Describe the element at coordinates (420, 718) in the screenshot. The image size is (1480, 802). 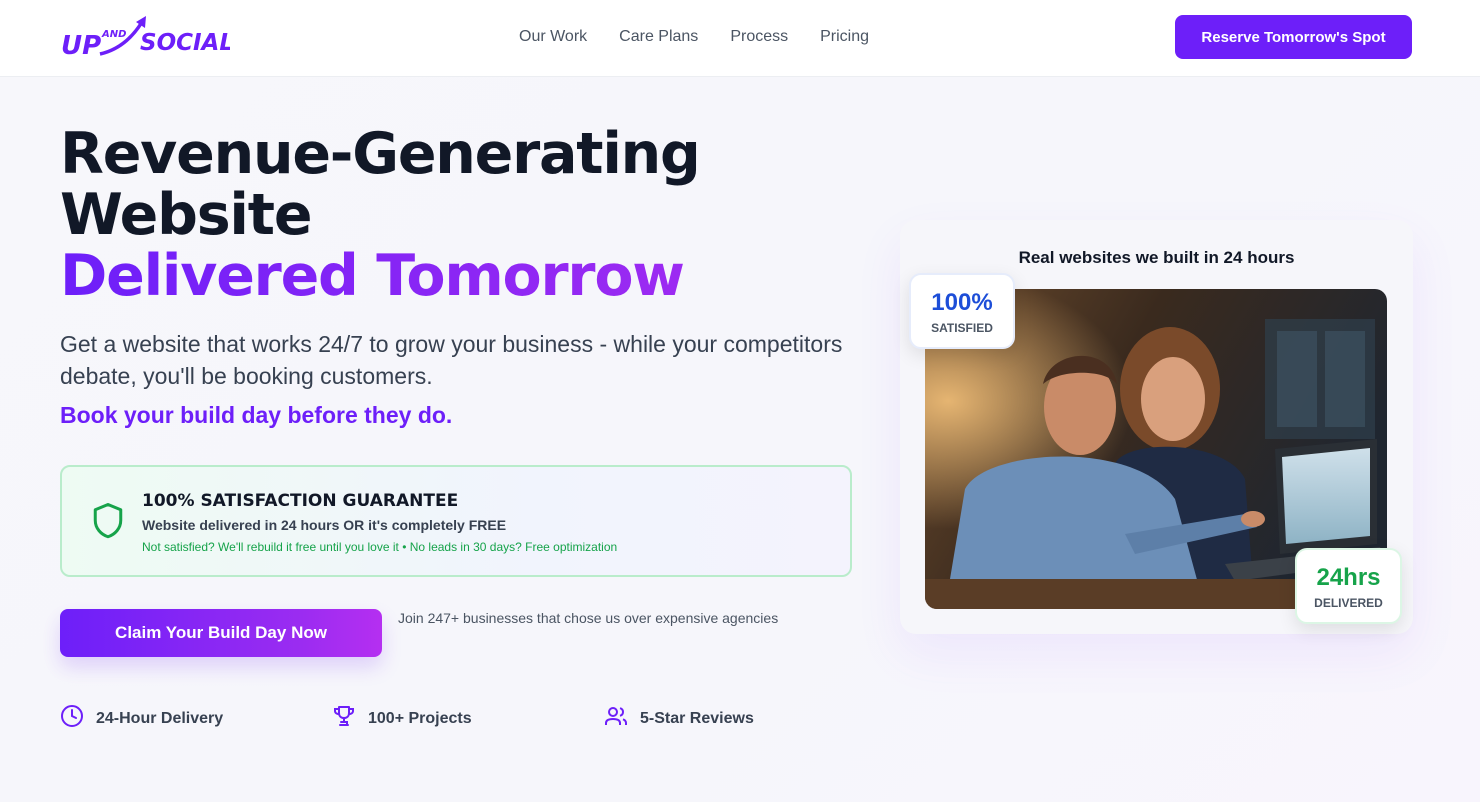
I see `feature-label: 100+ Projects` at that location.